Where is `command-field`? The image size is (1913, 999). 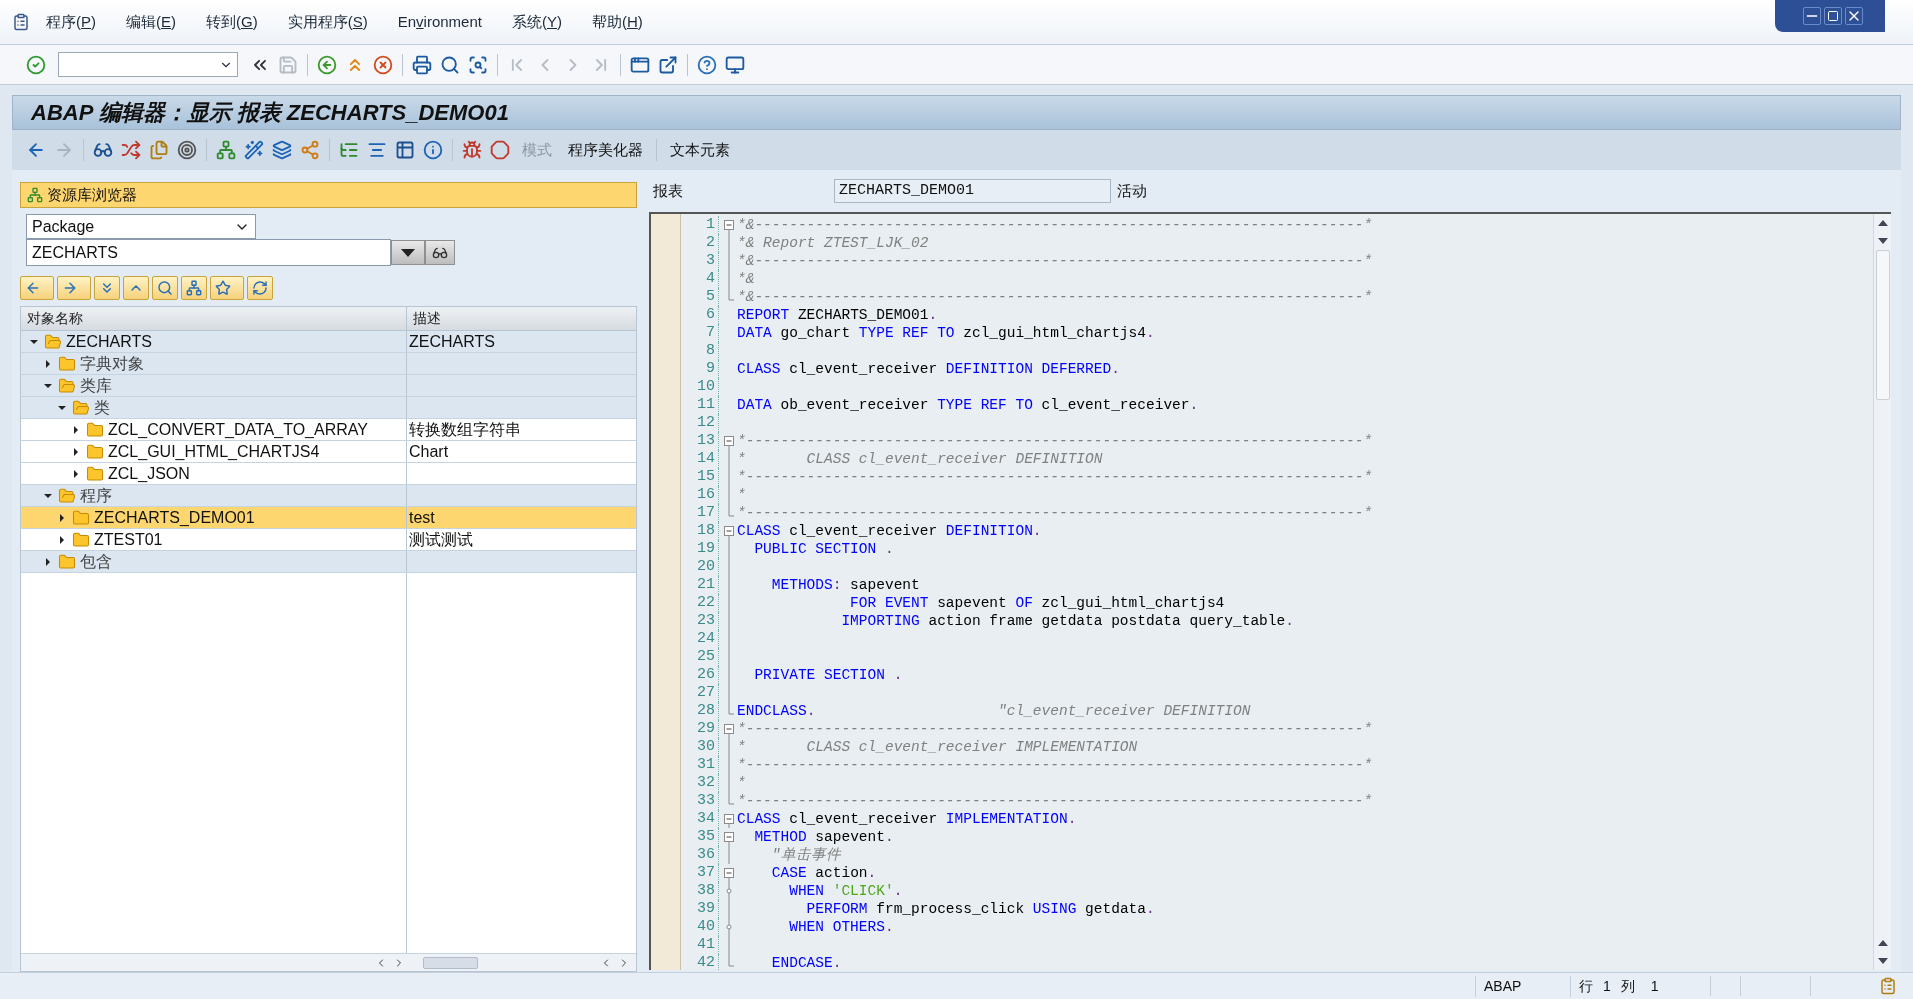 command-field is located at coordinates (148, 64).